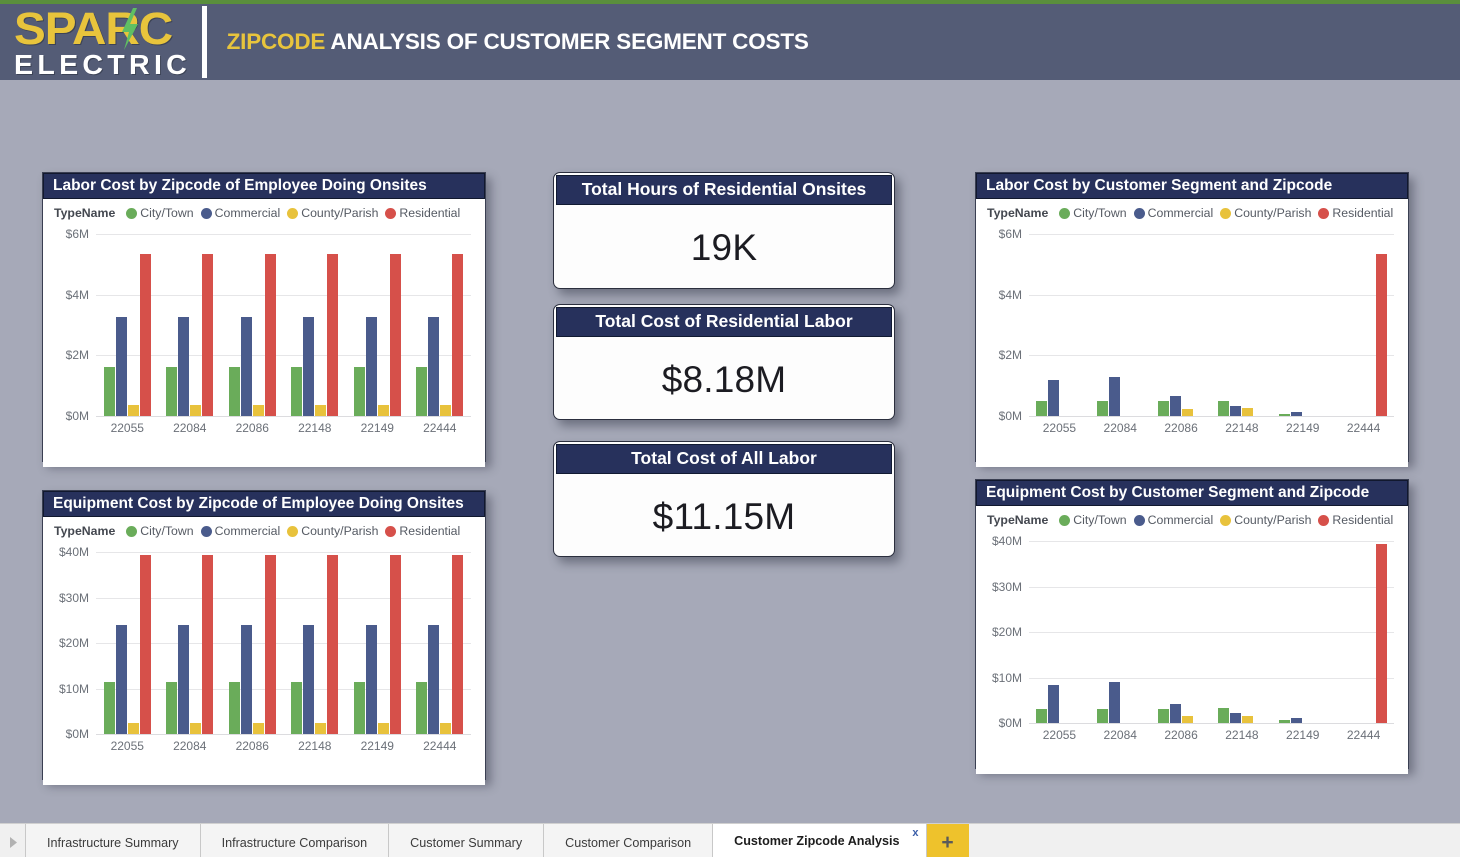 The height and width of the screenshot is (857, 1460). Describe the element at coordinates (724, 230) in the screenshot. I see `kpi-card-total-hours-residential-onsites: Total Hours of Residential Onsites 19K` at that location.